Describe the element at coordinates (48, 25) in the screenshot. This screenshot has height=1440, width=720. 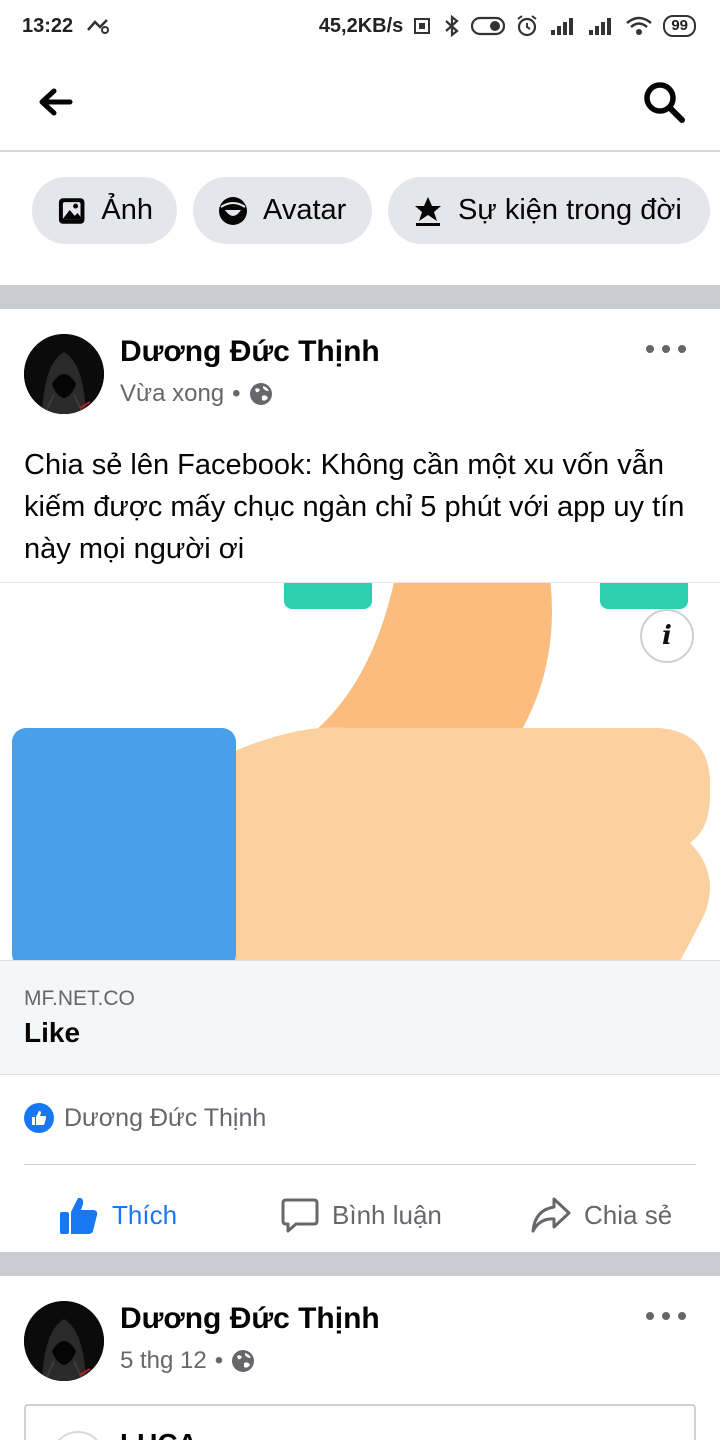
I see `status-time: 13:22` at that location.